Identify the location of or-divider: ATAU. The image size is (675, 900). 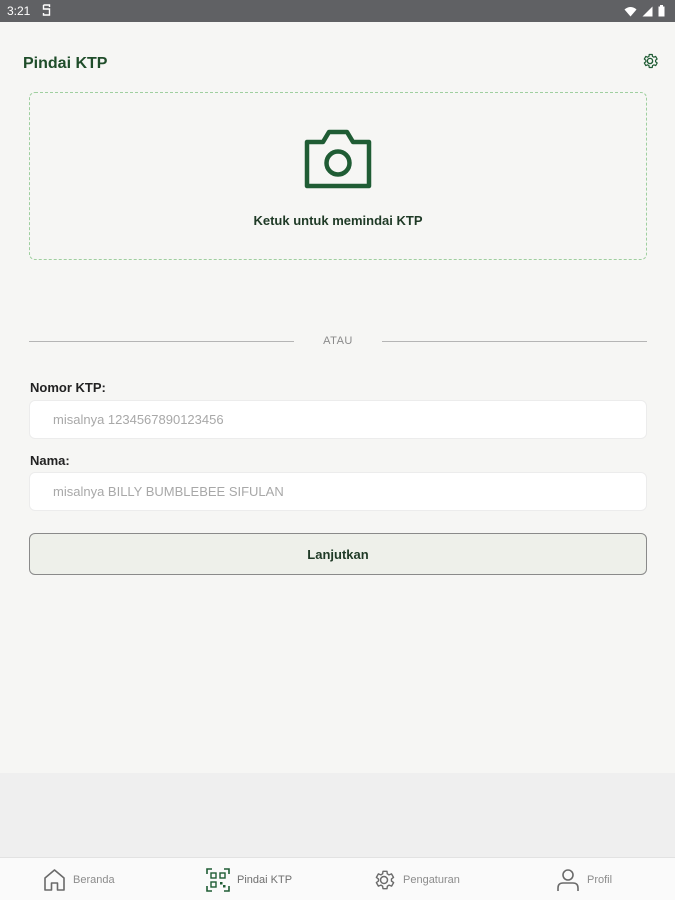
(338, 341).